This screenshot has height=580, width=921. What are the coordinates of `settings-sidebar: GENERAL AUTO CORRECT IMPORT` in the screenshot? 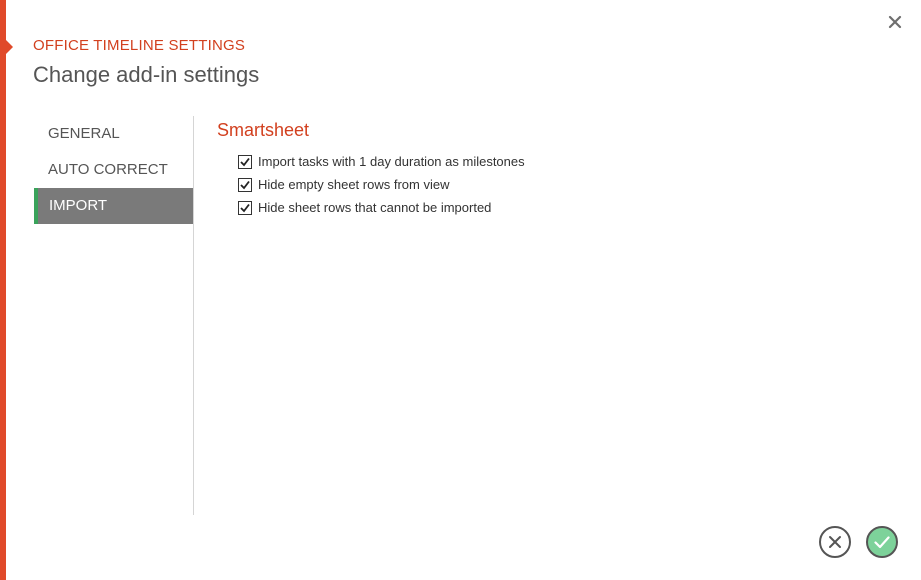 It's located at (114, 315).